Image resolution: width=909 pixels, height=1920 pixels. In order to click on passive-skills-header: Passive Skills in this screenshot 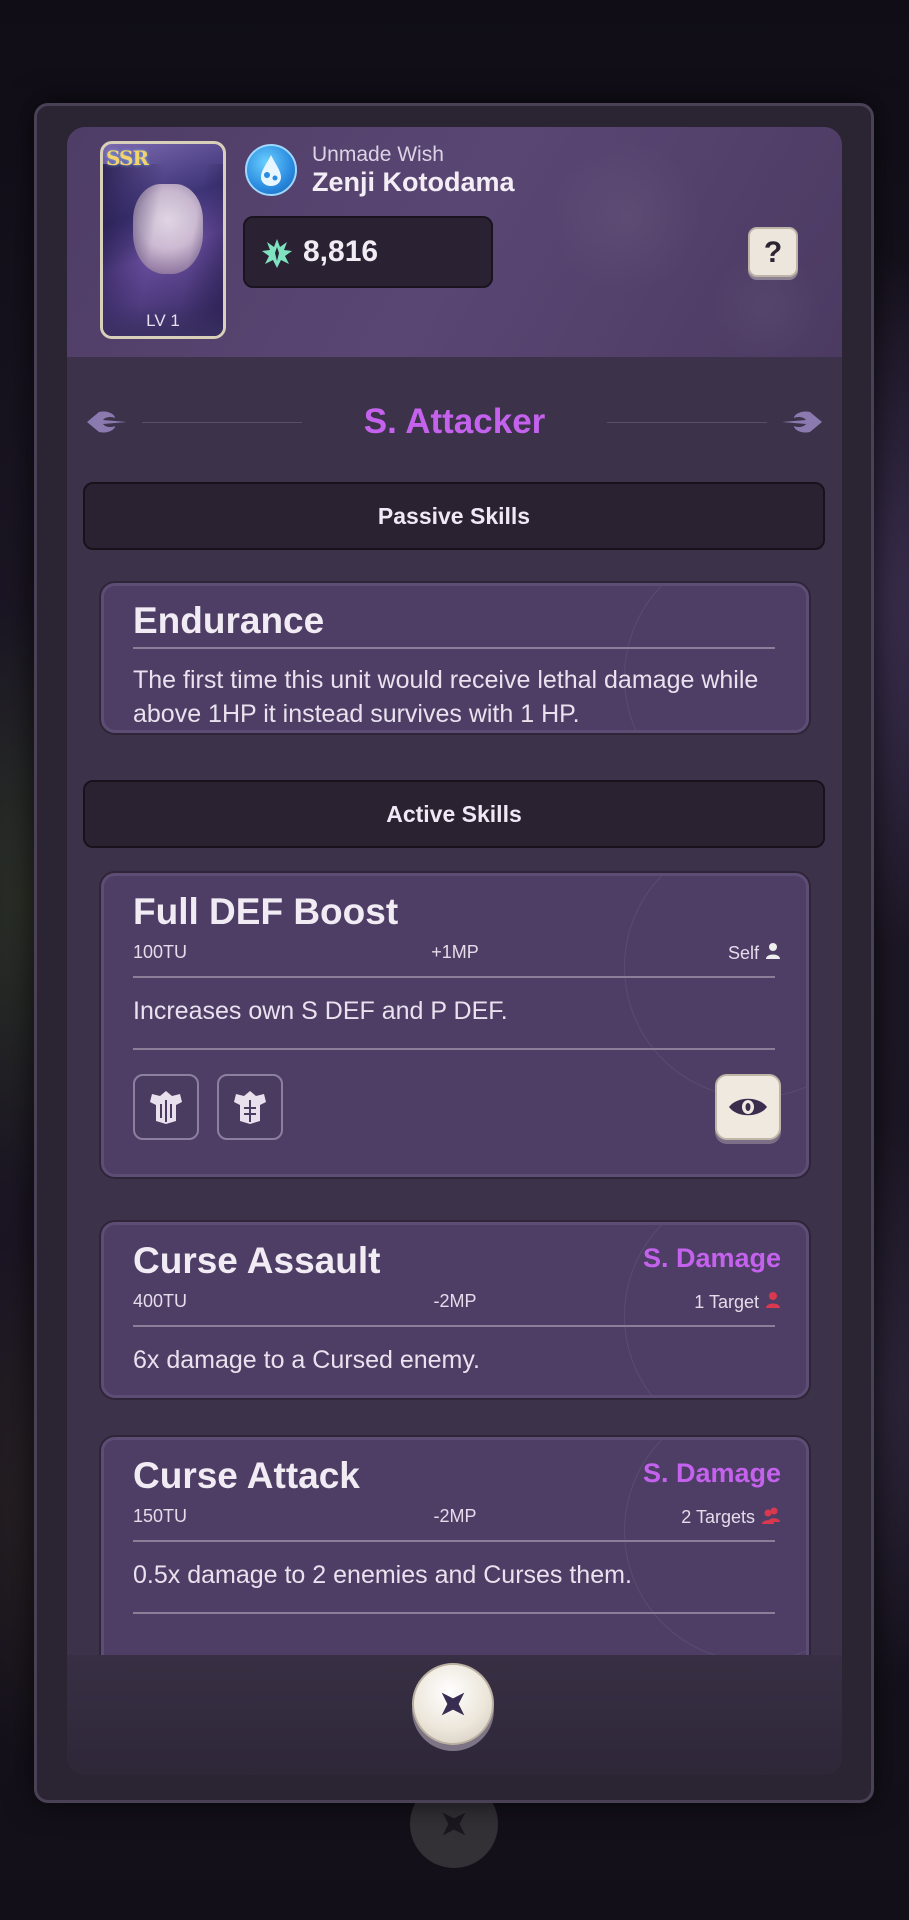, I will do `click(454, 516)`.